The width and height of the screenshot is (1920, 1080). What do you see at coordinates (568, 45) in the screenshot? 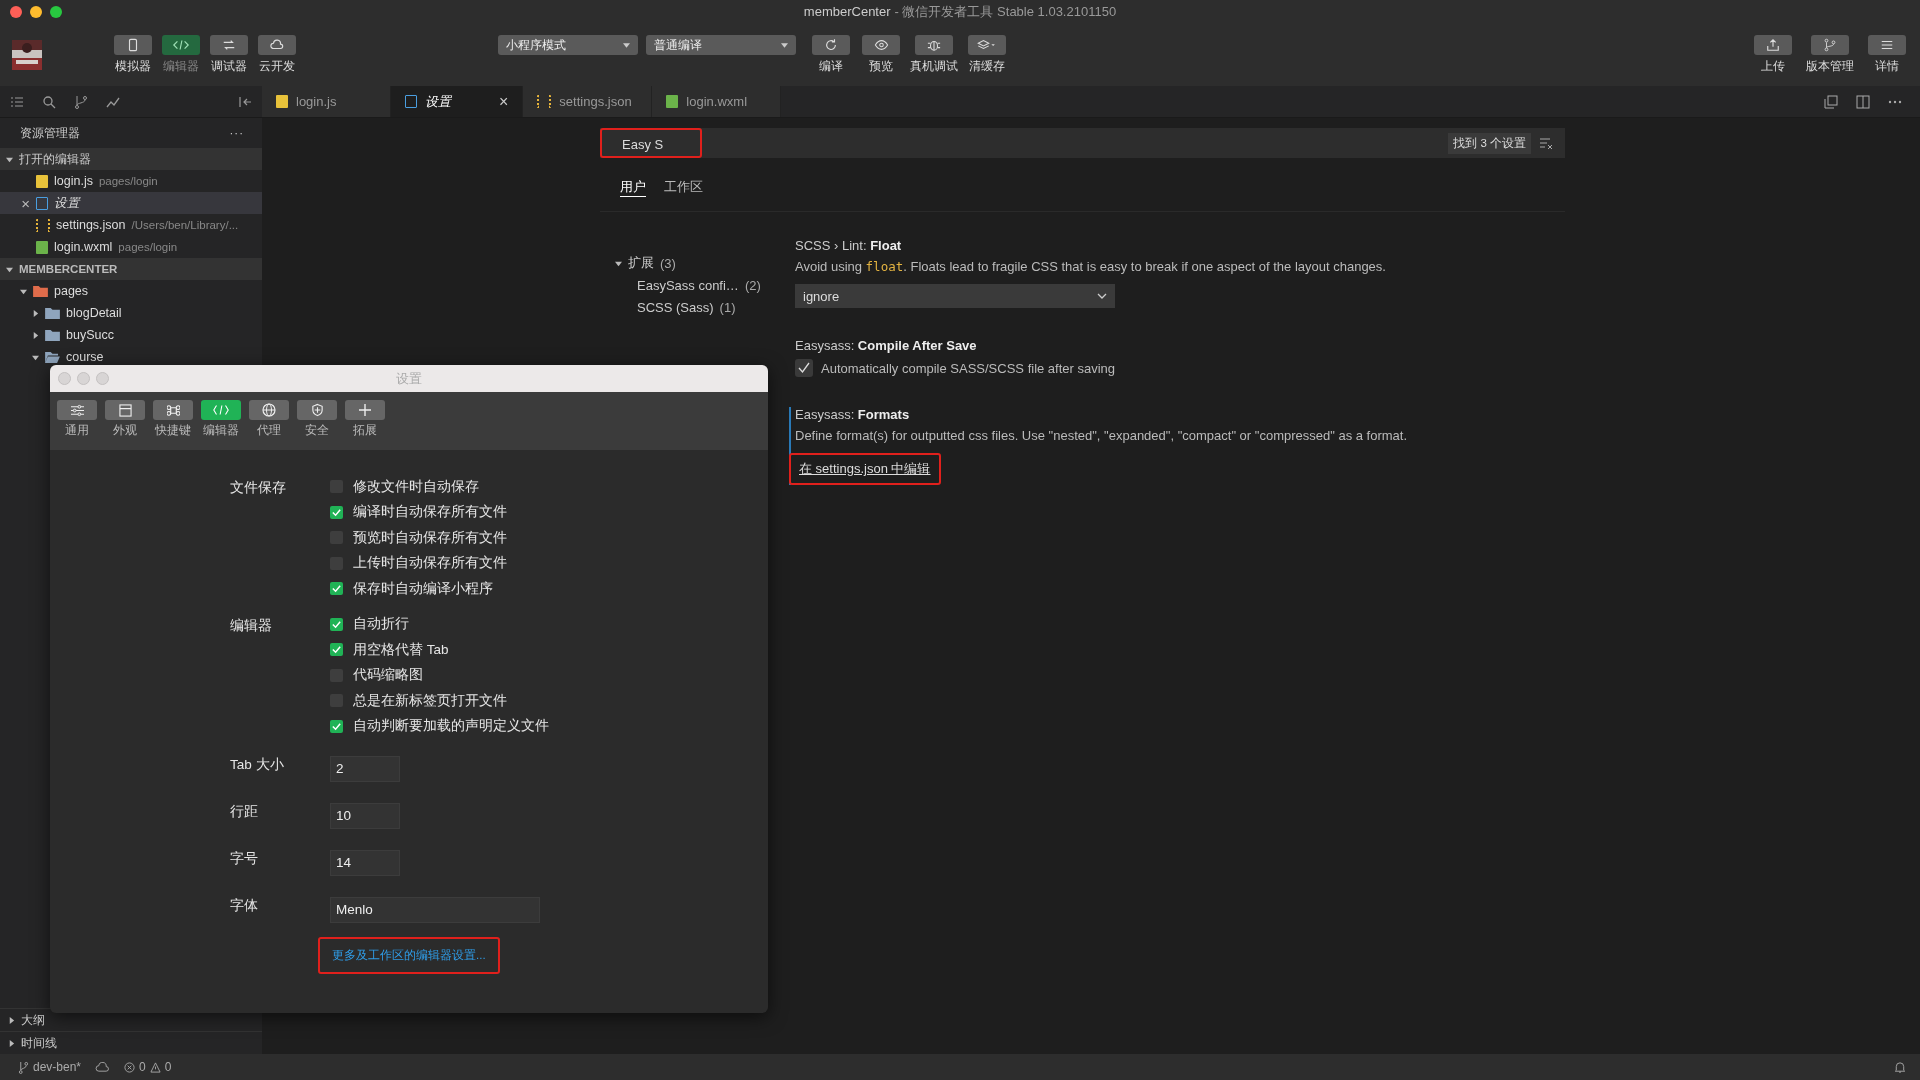
I see `mode-dropdown: 小程序模式` at bounding box center [568, 45].